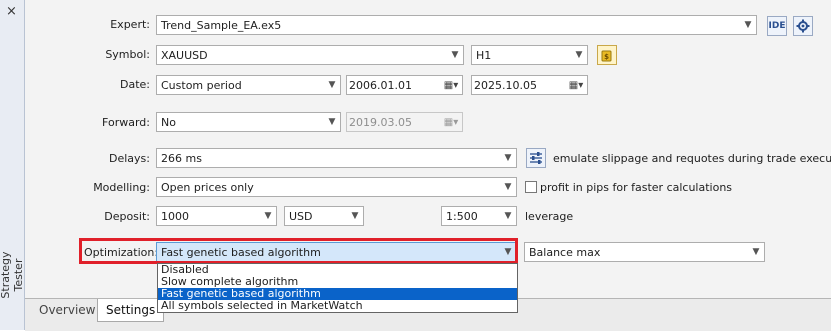 Image resolution: width=831 pixels, height=331 pixels. I want to click on leverage-label: leverage, so click(549, 216).